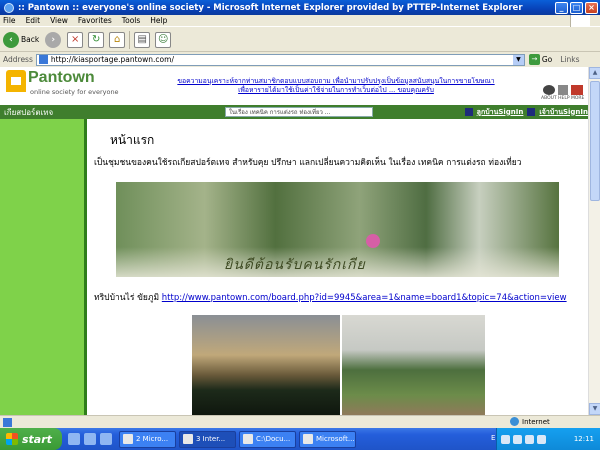 The width and height of the screenshot is (600, 450). I want to click on toolbar: ‹ Back › × ↻ ⌂ ▤ ☺, so click(300, 40).